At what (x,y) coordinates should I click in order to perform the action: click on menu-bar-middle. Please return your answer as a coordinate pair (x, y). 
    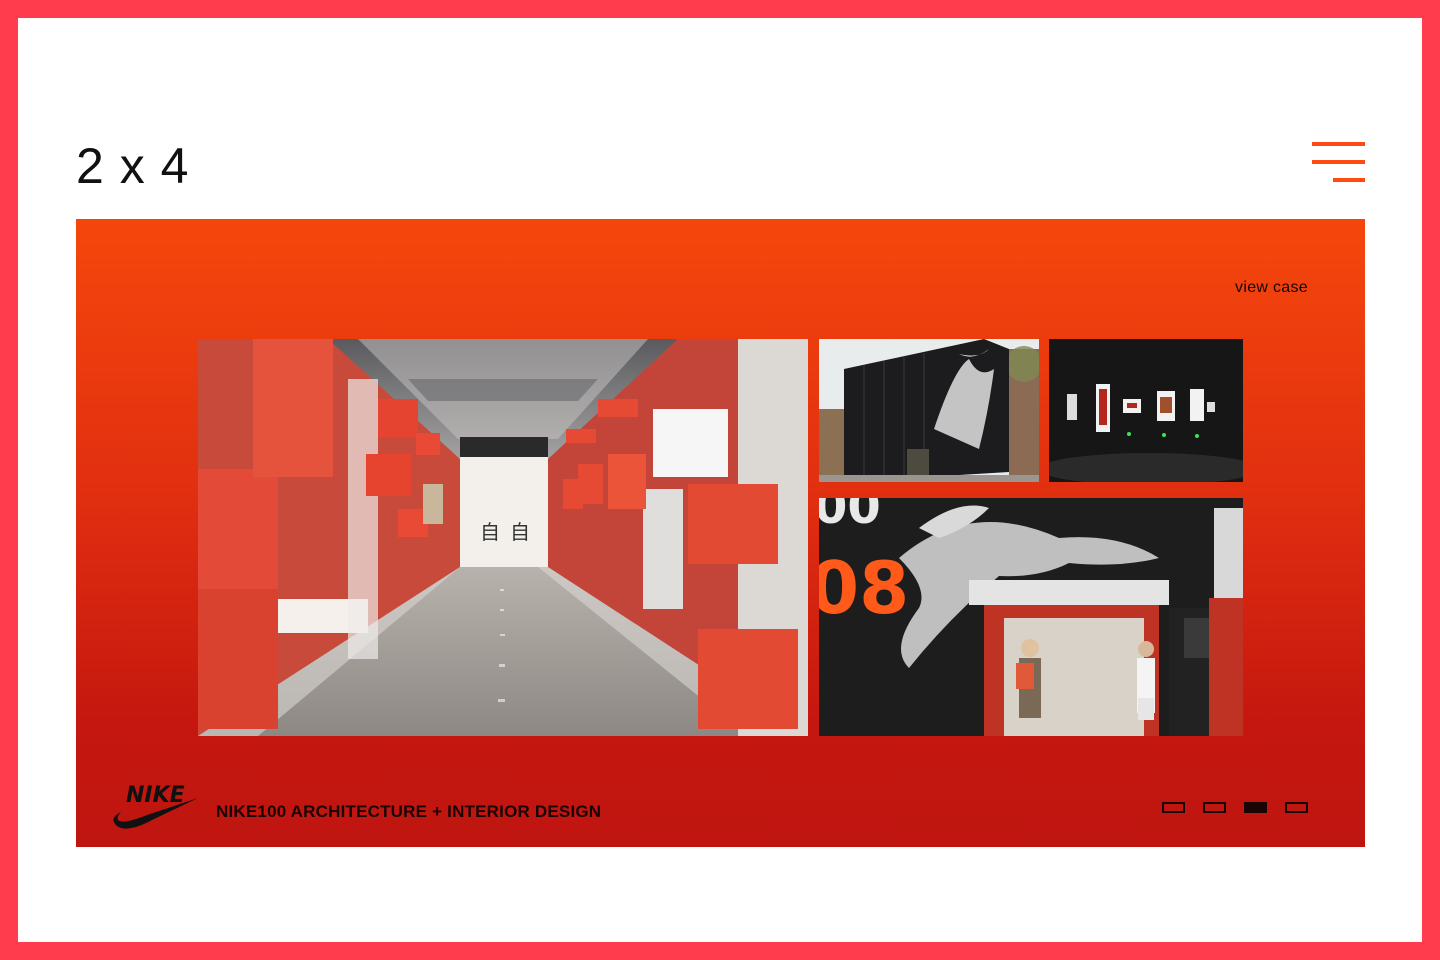
    Looking at the image, I should click on (1338, 162).